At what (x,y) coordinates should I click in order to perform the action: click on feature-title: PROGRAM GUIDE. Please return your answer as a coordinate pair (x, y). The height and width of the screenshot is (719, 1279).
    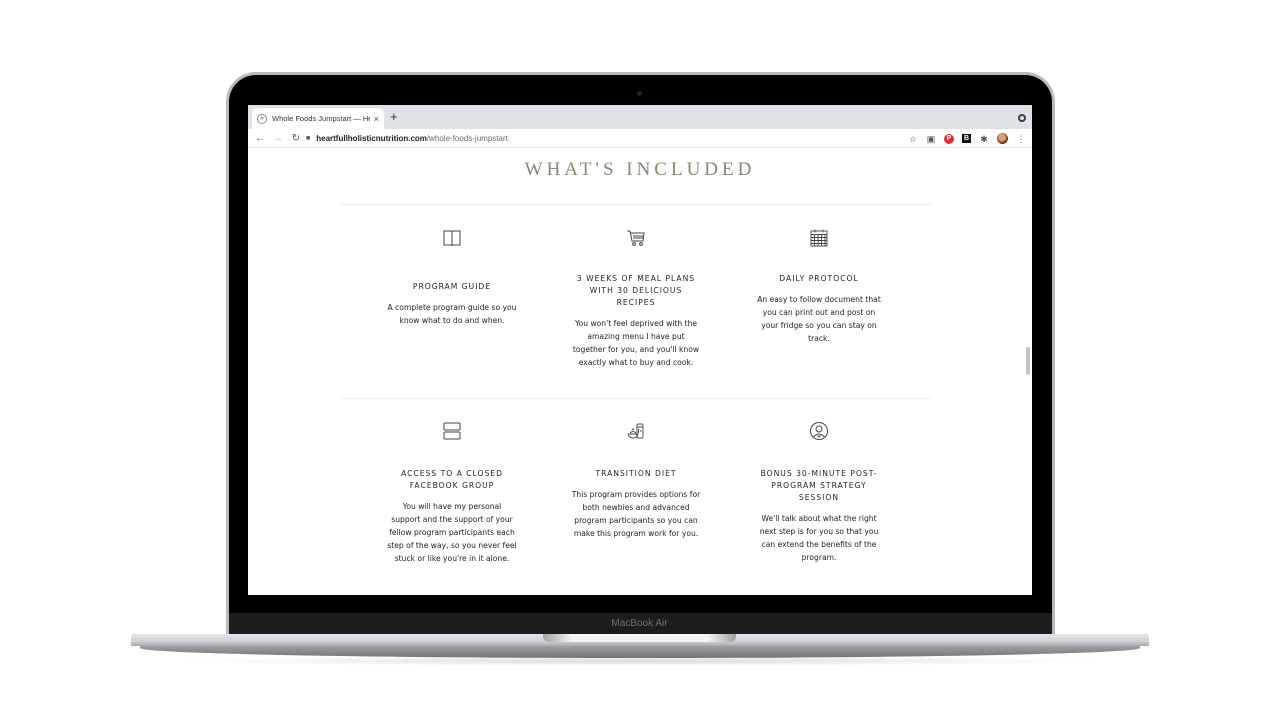
    Looking at the image, I should click on (452, 286).